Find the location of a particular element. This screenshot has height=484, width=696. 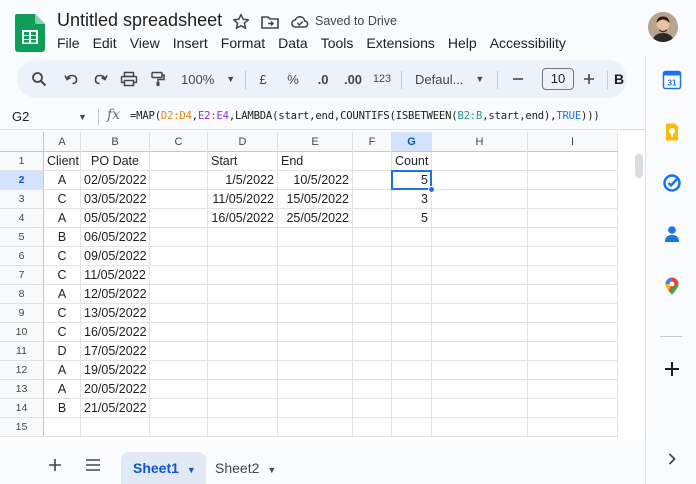

row-header-4: 4 is located at coordinates (22, 218).